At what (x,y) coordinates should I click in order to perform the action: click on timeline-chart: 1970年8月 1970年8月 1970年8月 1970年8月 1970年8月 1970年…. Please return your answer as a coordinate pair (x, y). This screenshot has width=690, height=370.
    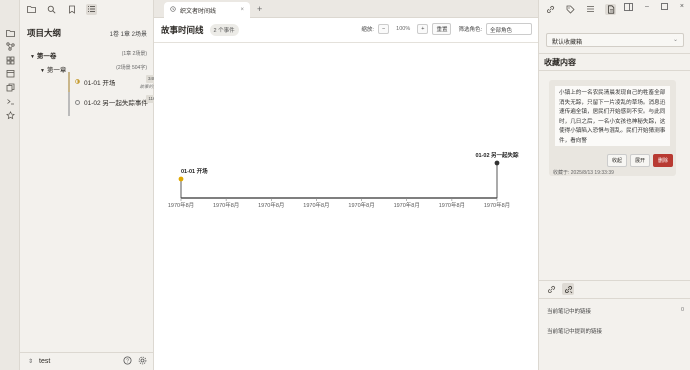
    Looking at the image, I should click on (343, 180).